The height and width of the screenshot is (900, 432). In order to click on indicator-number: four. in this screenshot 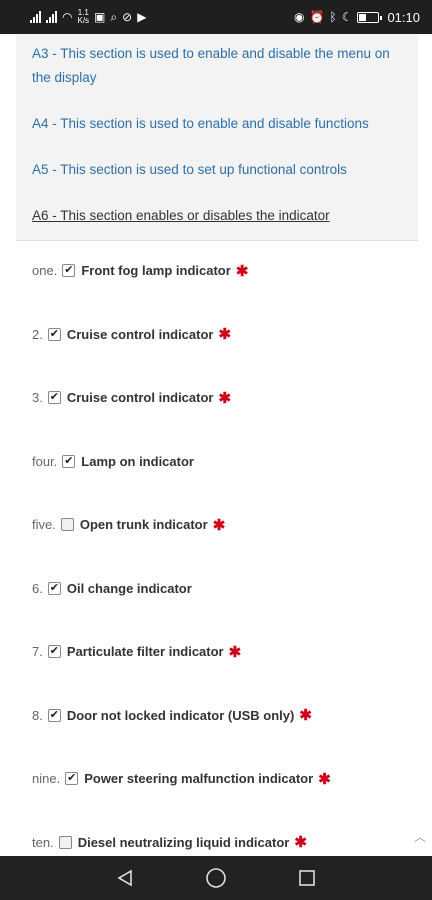, I will do `click(45, 461)`.